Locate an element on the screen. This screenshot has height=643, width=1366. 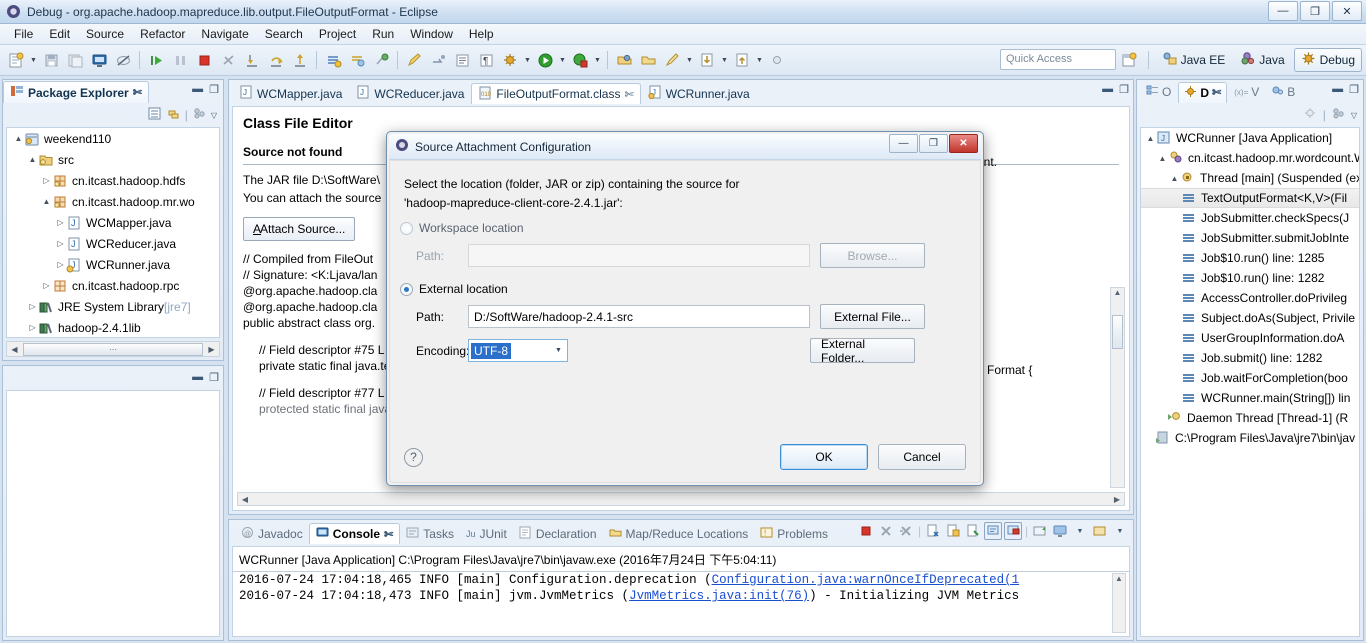
tree-row: ▷ cn.itcast.hadoop.hdfs is located at coordinates (113, 180).